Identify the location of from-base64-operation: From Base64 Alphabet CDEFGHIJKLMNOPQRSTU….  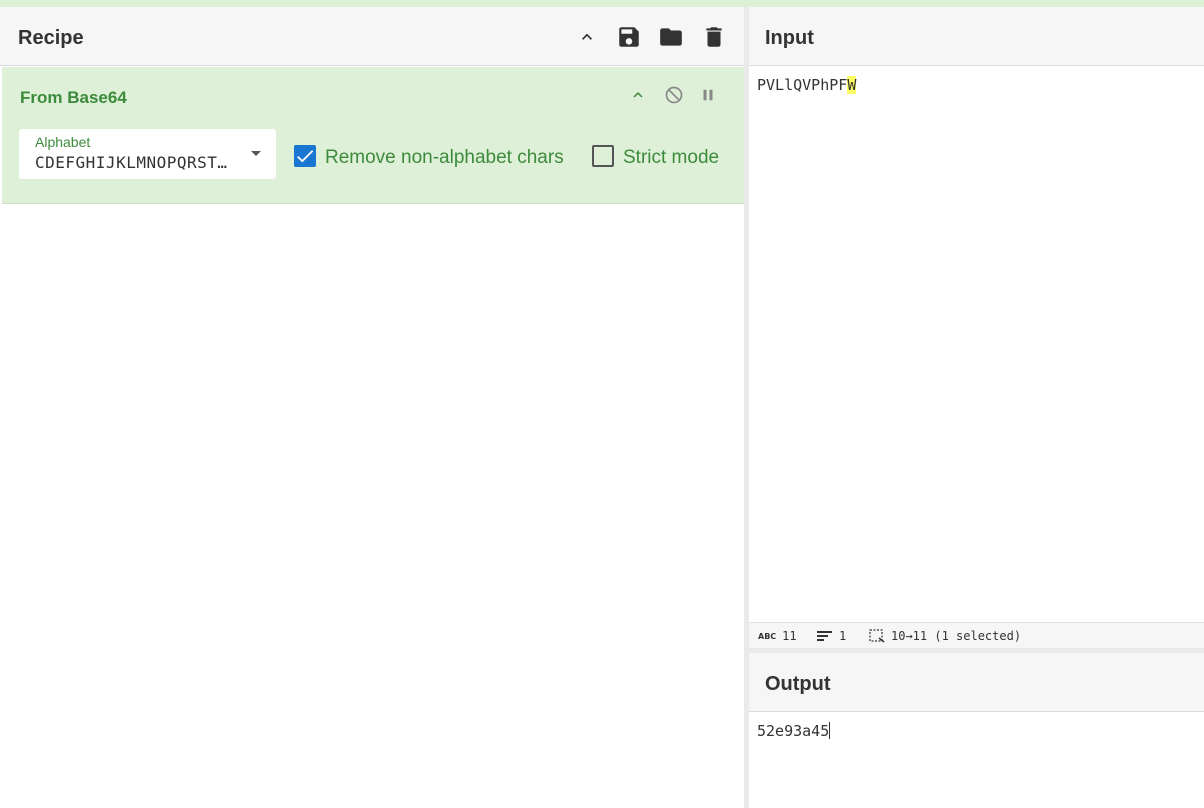
(373, 135).